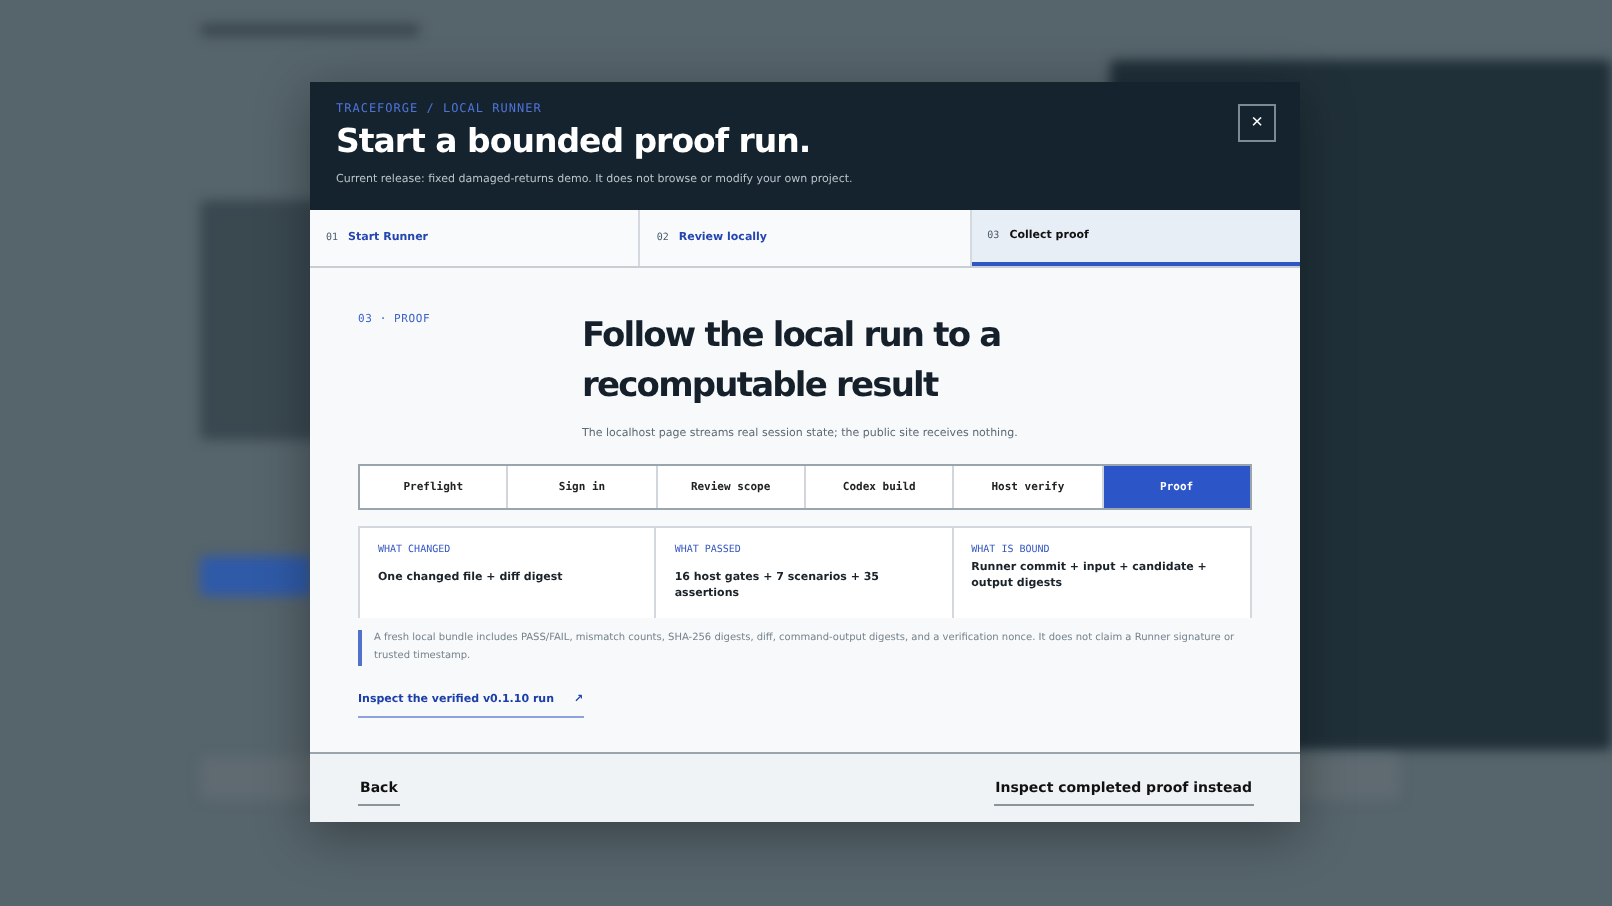 The height and width of the screenshot is (906, 1612). I want to click on section-heading: Follow the local run to a recomputable result, so click(792, 362).